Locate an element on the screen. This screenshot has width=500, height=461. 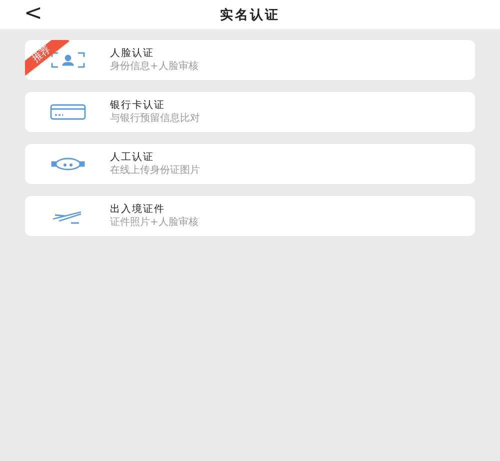
headset-face-icon is located at coordinates (67, 164).